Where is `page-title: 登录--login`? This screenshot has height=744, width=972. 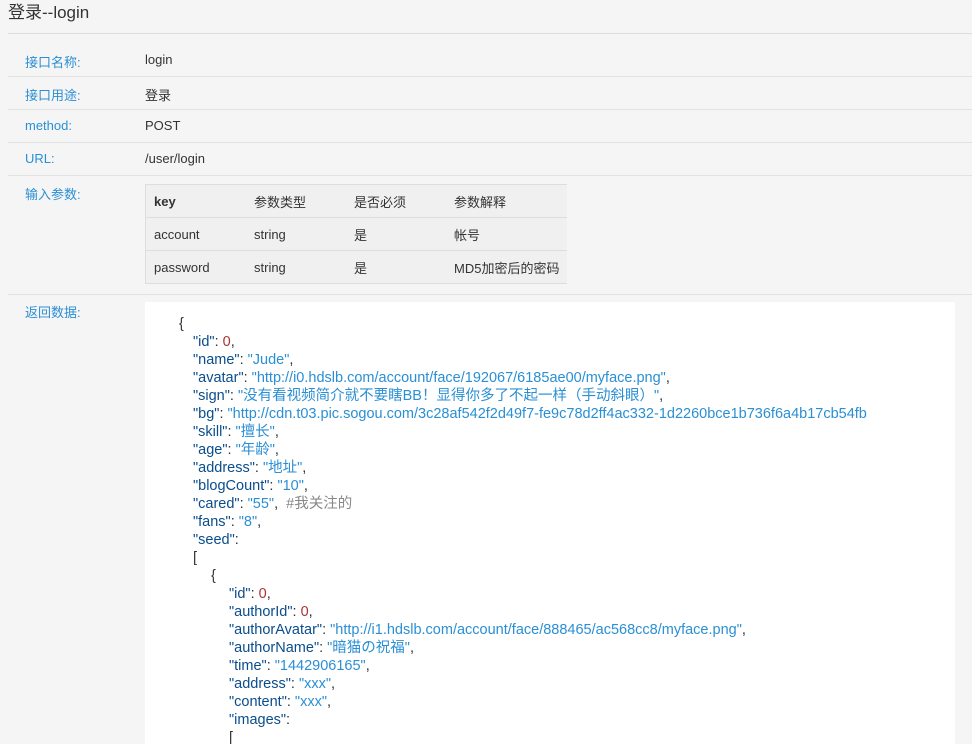 page-title: 登录--login is located at coordinates (49, 12).